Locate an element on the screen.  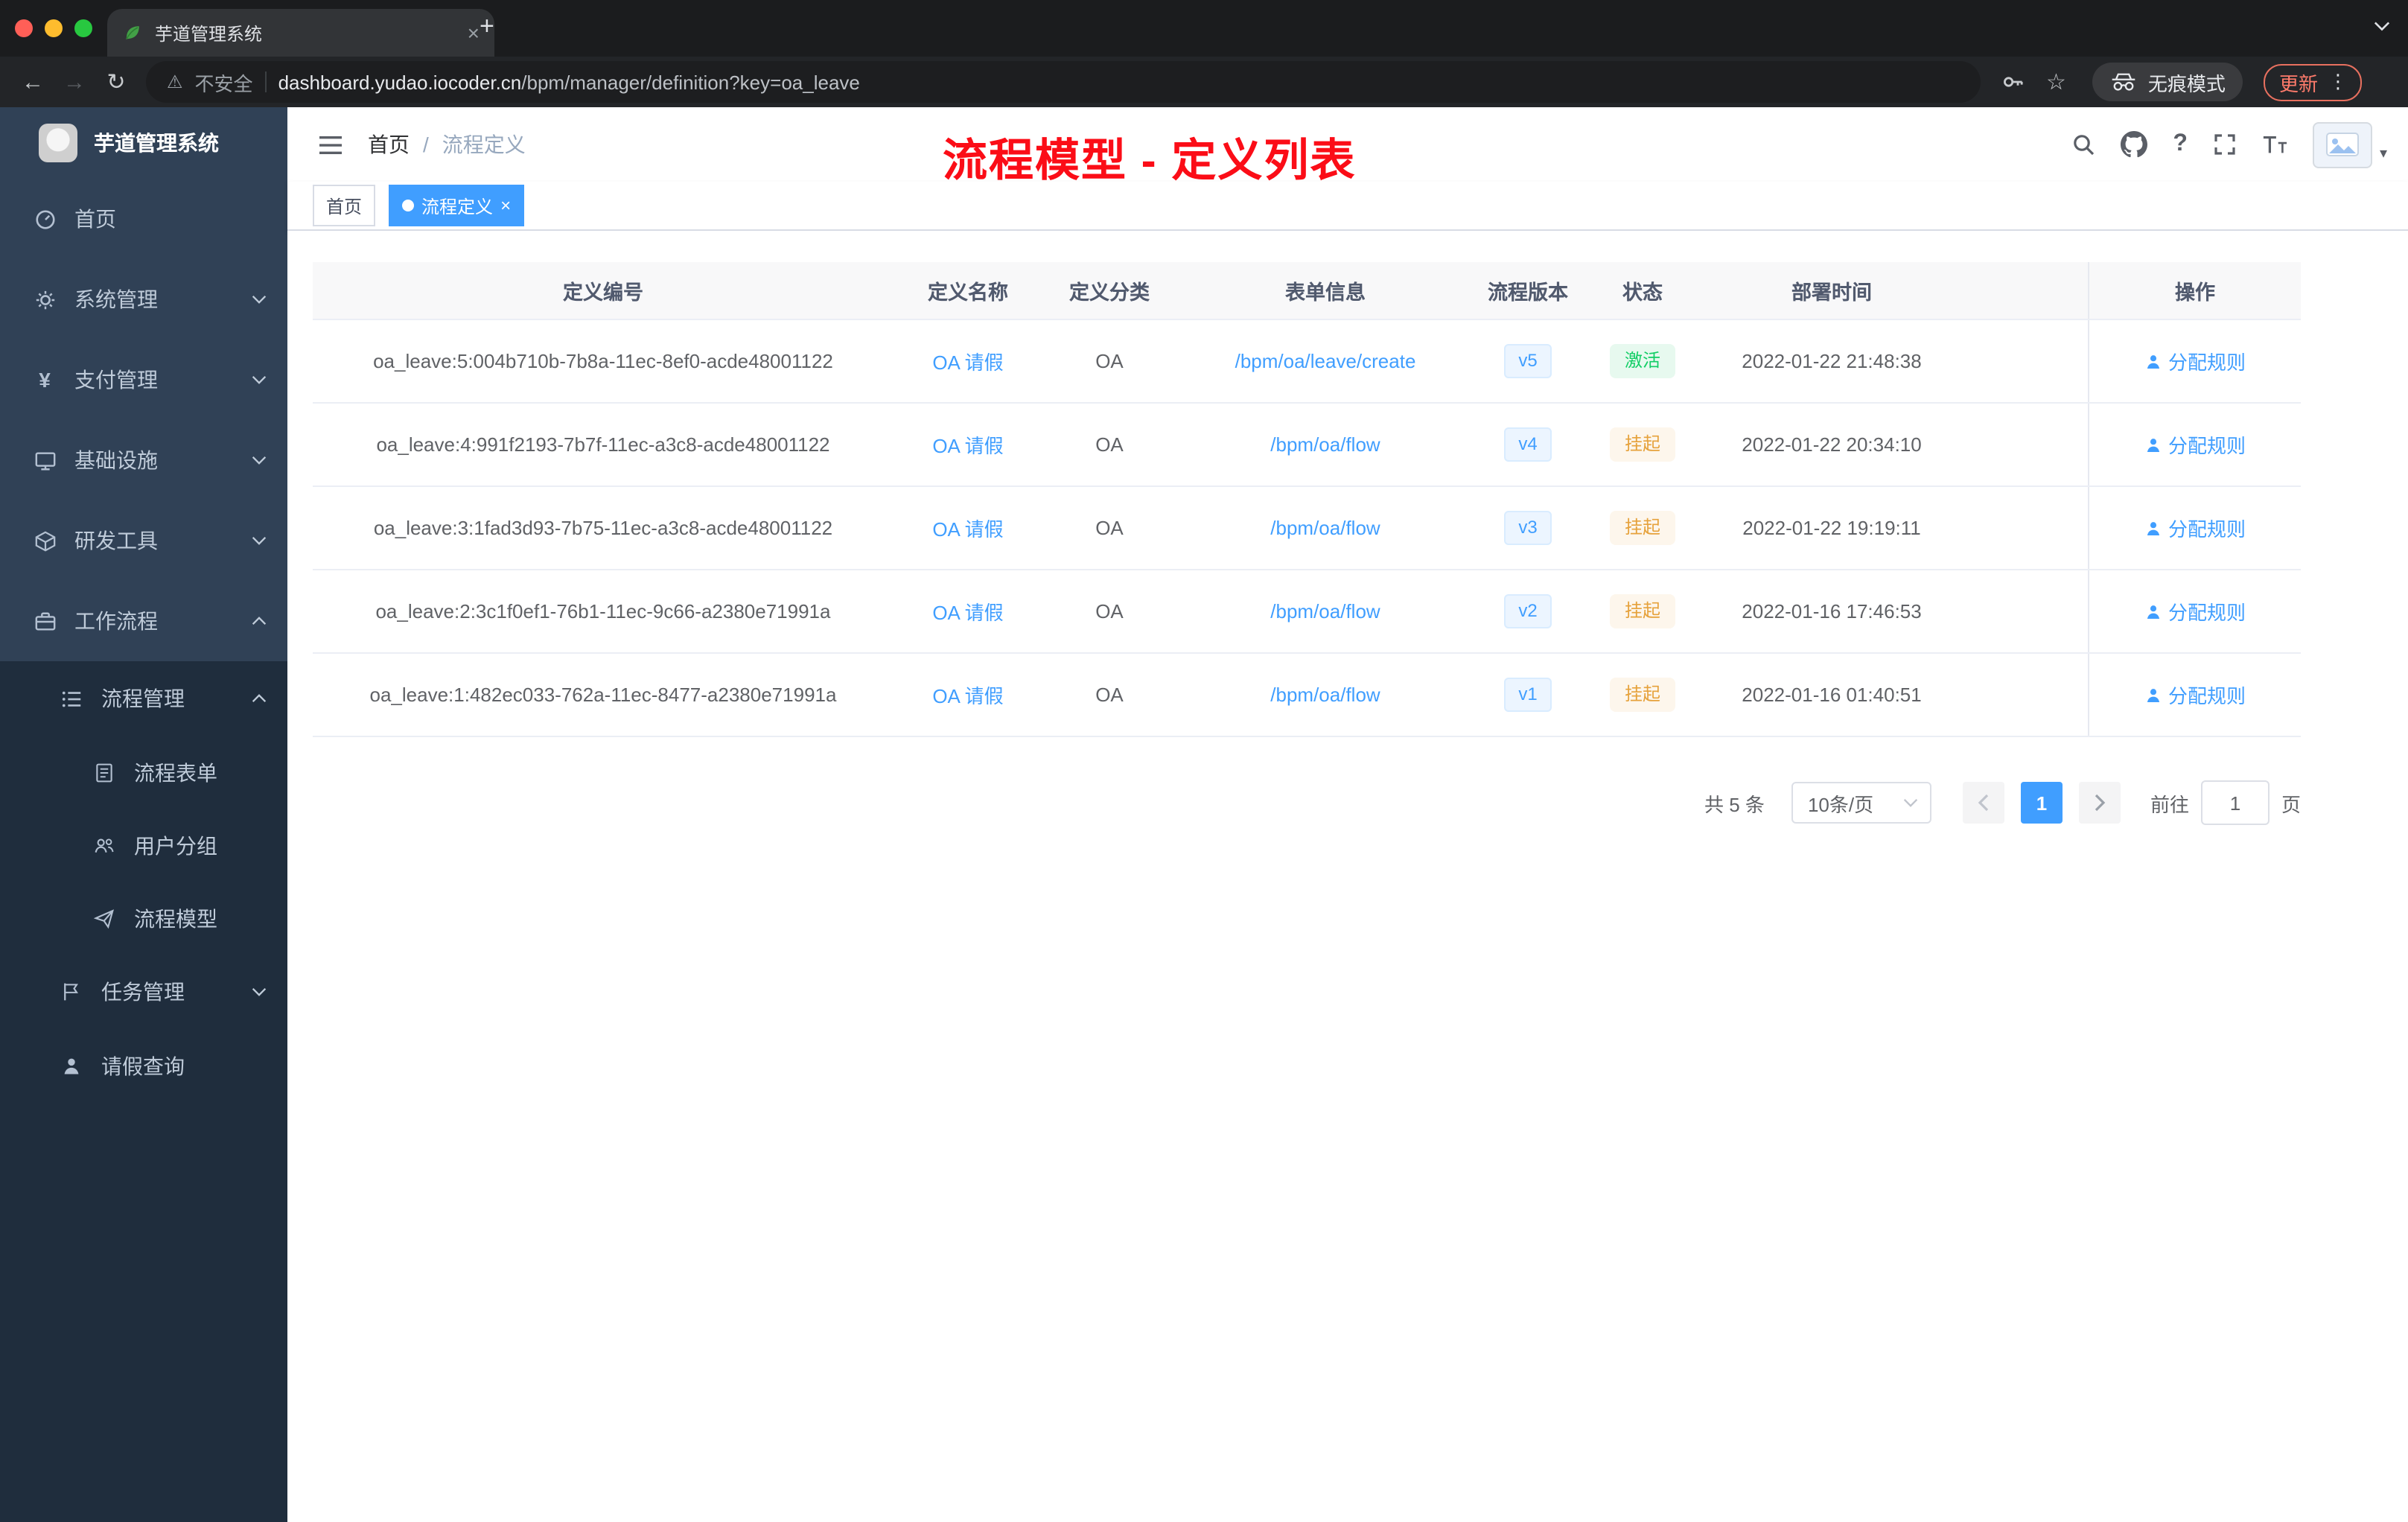
zoom-window-button is located at coordinates (83, 28).